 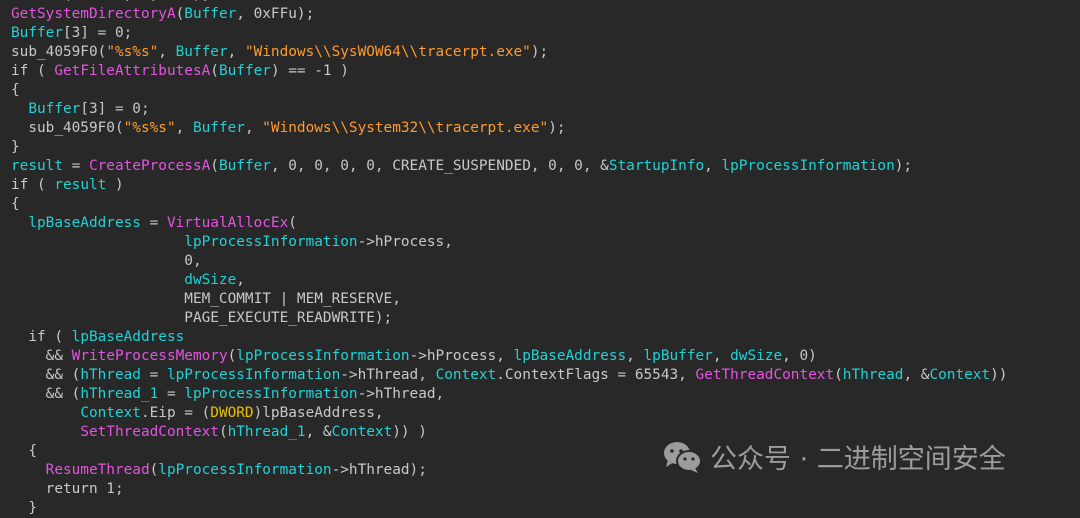 I want to click on watermark-text: 公众号 · 二进制空间安全, so click(x=858, y=459).